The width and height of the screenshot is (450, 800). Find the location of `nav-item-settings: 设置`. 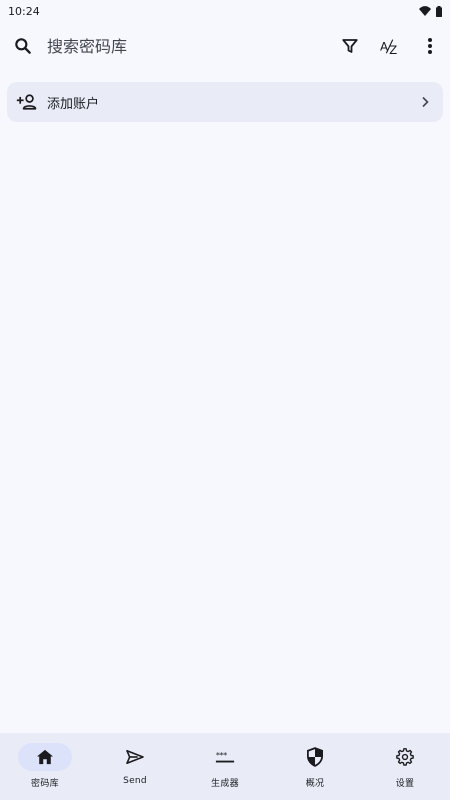

nav-item-settings: 设置 is located at coordinates (405, 766).